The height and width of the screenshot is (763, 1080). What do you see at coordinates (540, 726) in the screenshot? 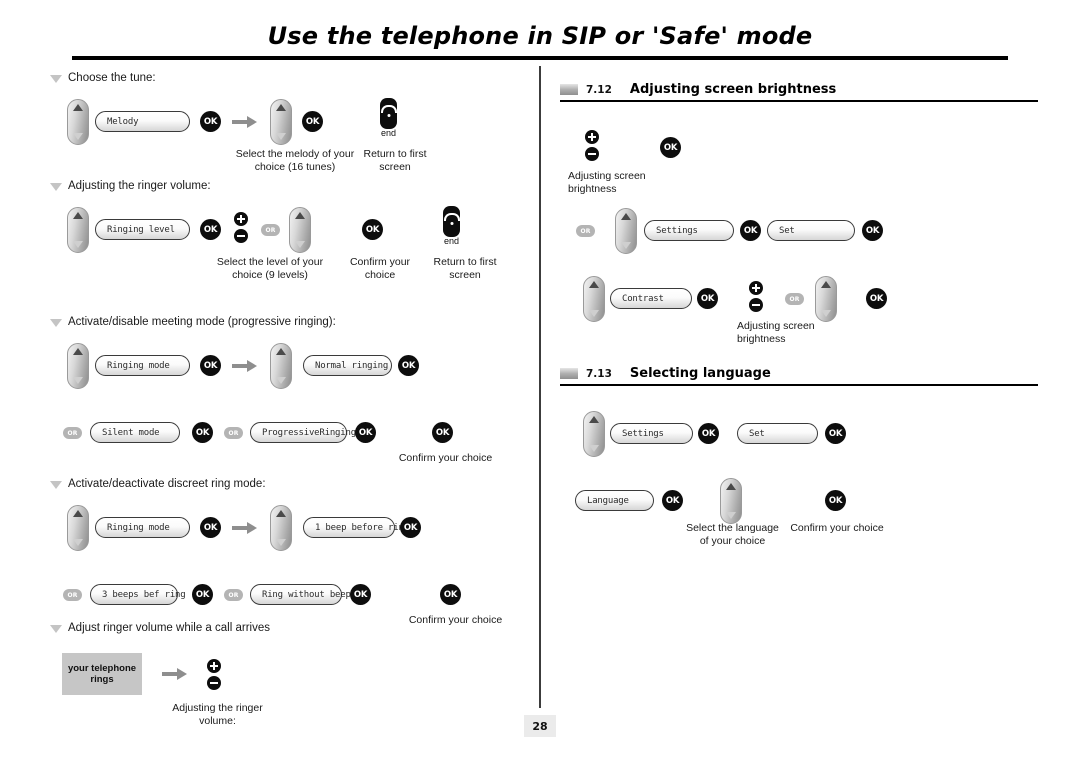
I see `page-number: 28` at bounding box center [540, 726].